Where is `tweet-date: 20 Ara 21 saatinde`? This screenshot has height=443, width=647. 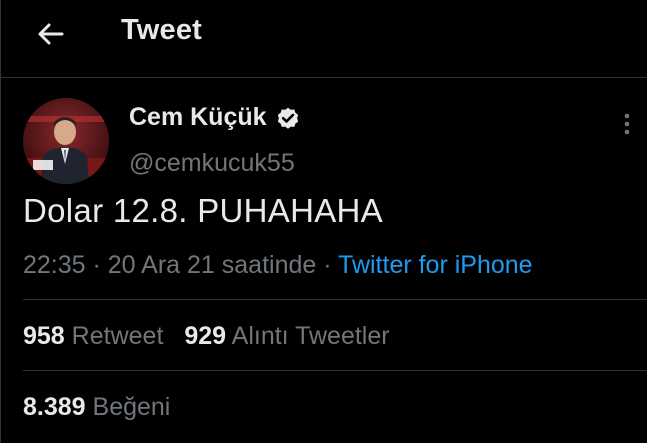 tweet-date: 20 Ara 21 saatinde is located at coordinates (212, 265).